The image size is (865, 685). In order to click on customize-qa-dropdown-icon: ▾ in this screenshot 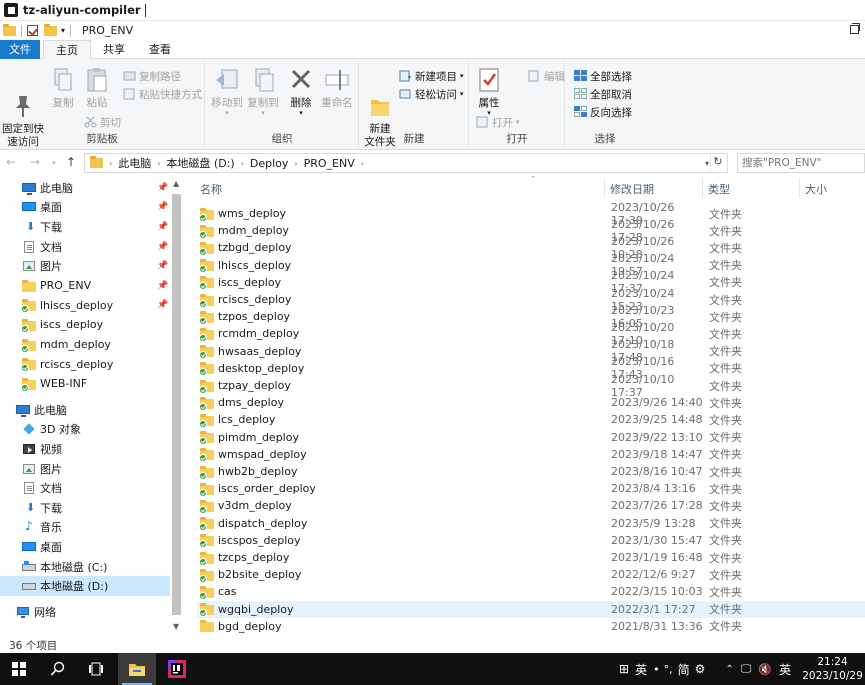, I will do `click(63, 30)`.